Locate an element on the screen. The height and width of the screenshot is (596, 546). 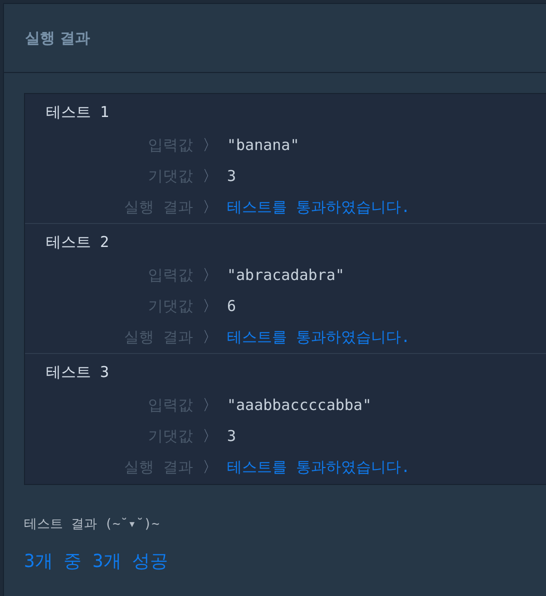
test-title: 테스트 1 is located at coordinates (78, 113).